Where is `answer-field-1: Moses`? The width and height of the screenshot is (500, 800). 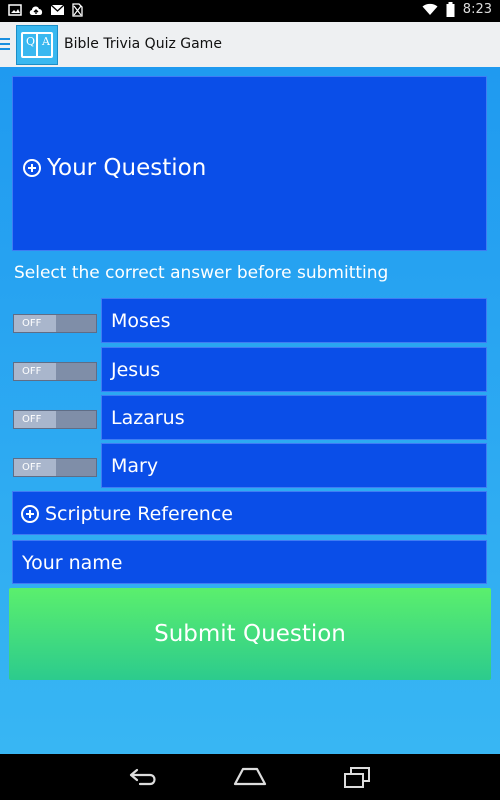 answer-field-1: Moses is located at coordinates (294, 320).